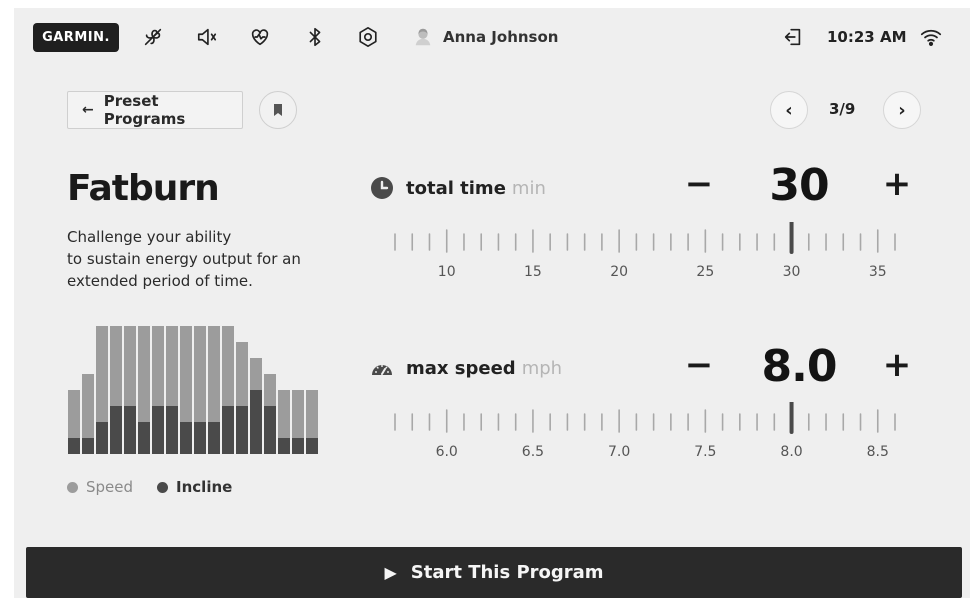  I want to click on start-program-label: Start This Program, so click(507, 572).